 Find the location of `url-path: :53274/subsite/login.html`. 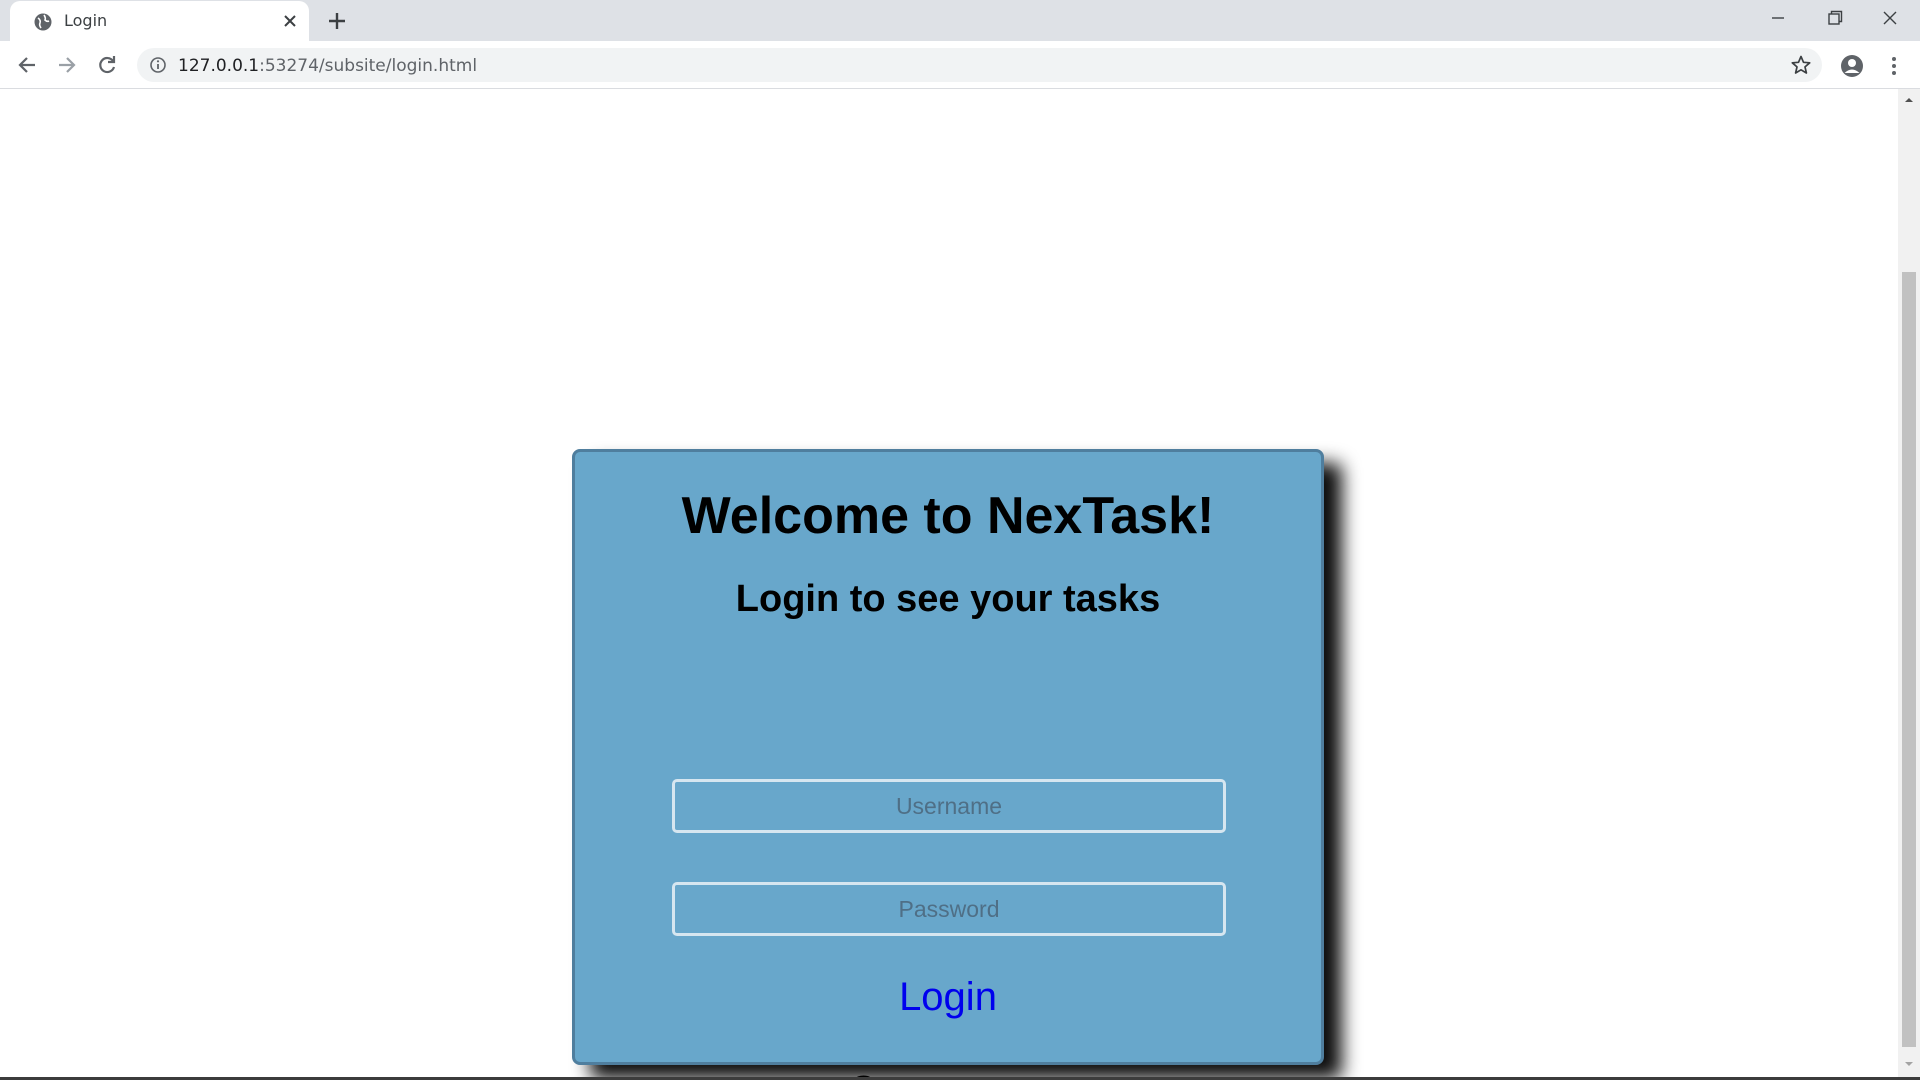

url-path: :53274/subsite/login.html is located at coordinates (368, 66).